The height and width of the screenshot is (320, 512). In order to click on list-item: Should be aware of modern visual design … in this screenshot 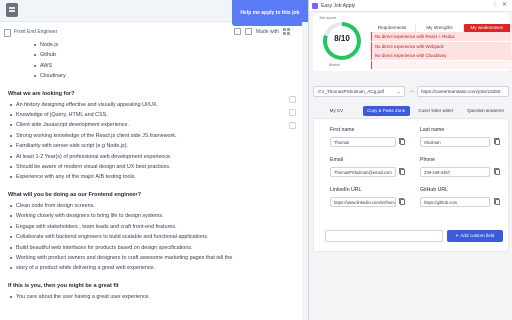, I will do `click(149, 167)`.